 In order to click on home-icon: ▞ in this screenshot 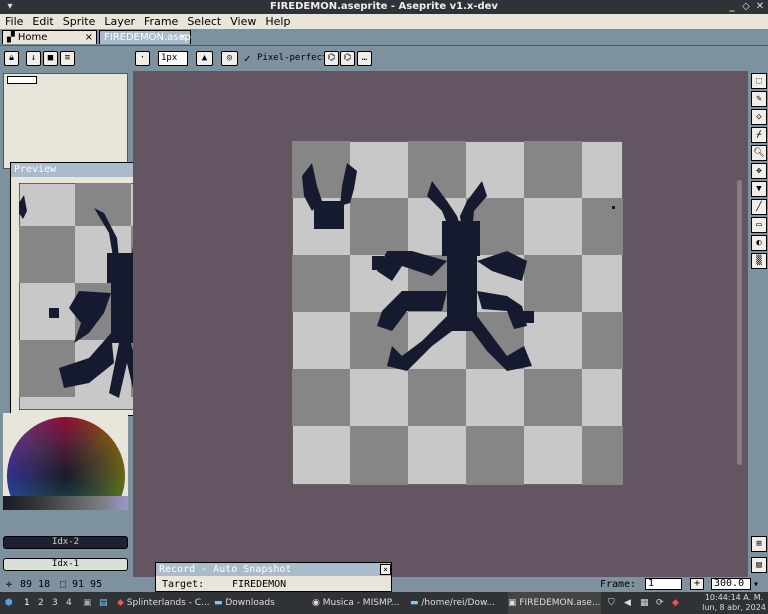, I will do `click(12, 37)`.